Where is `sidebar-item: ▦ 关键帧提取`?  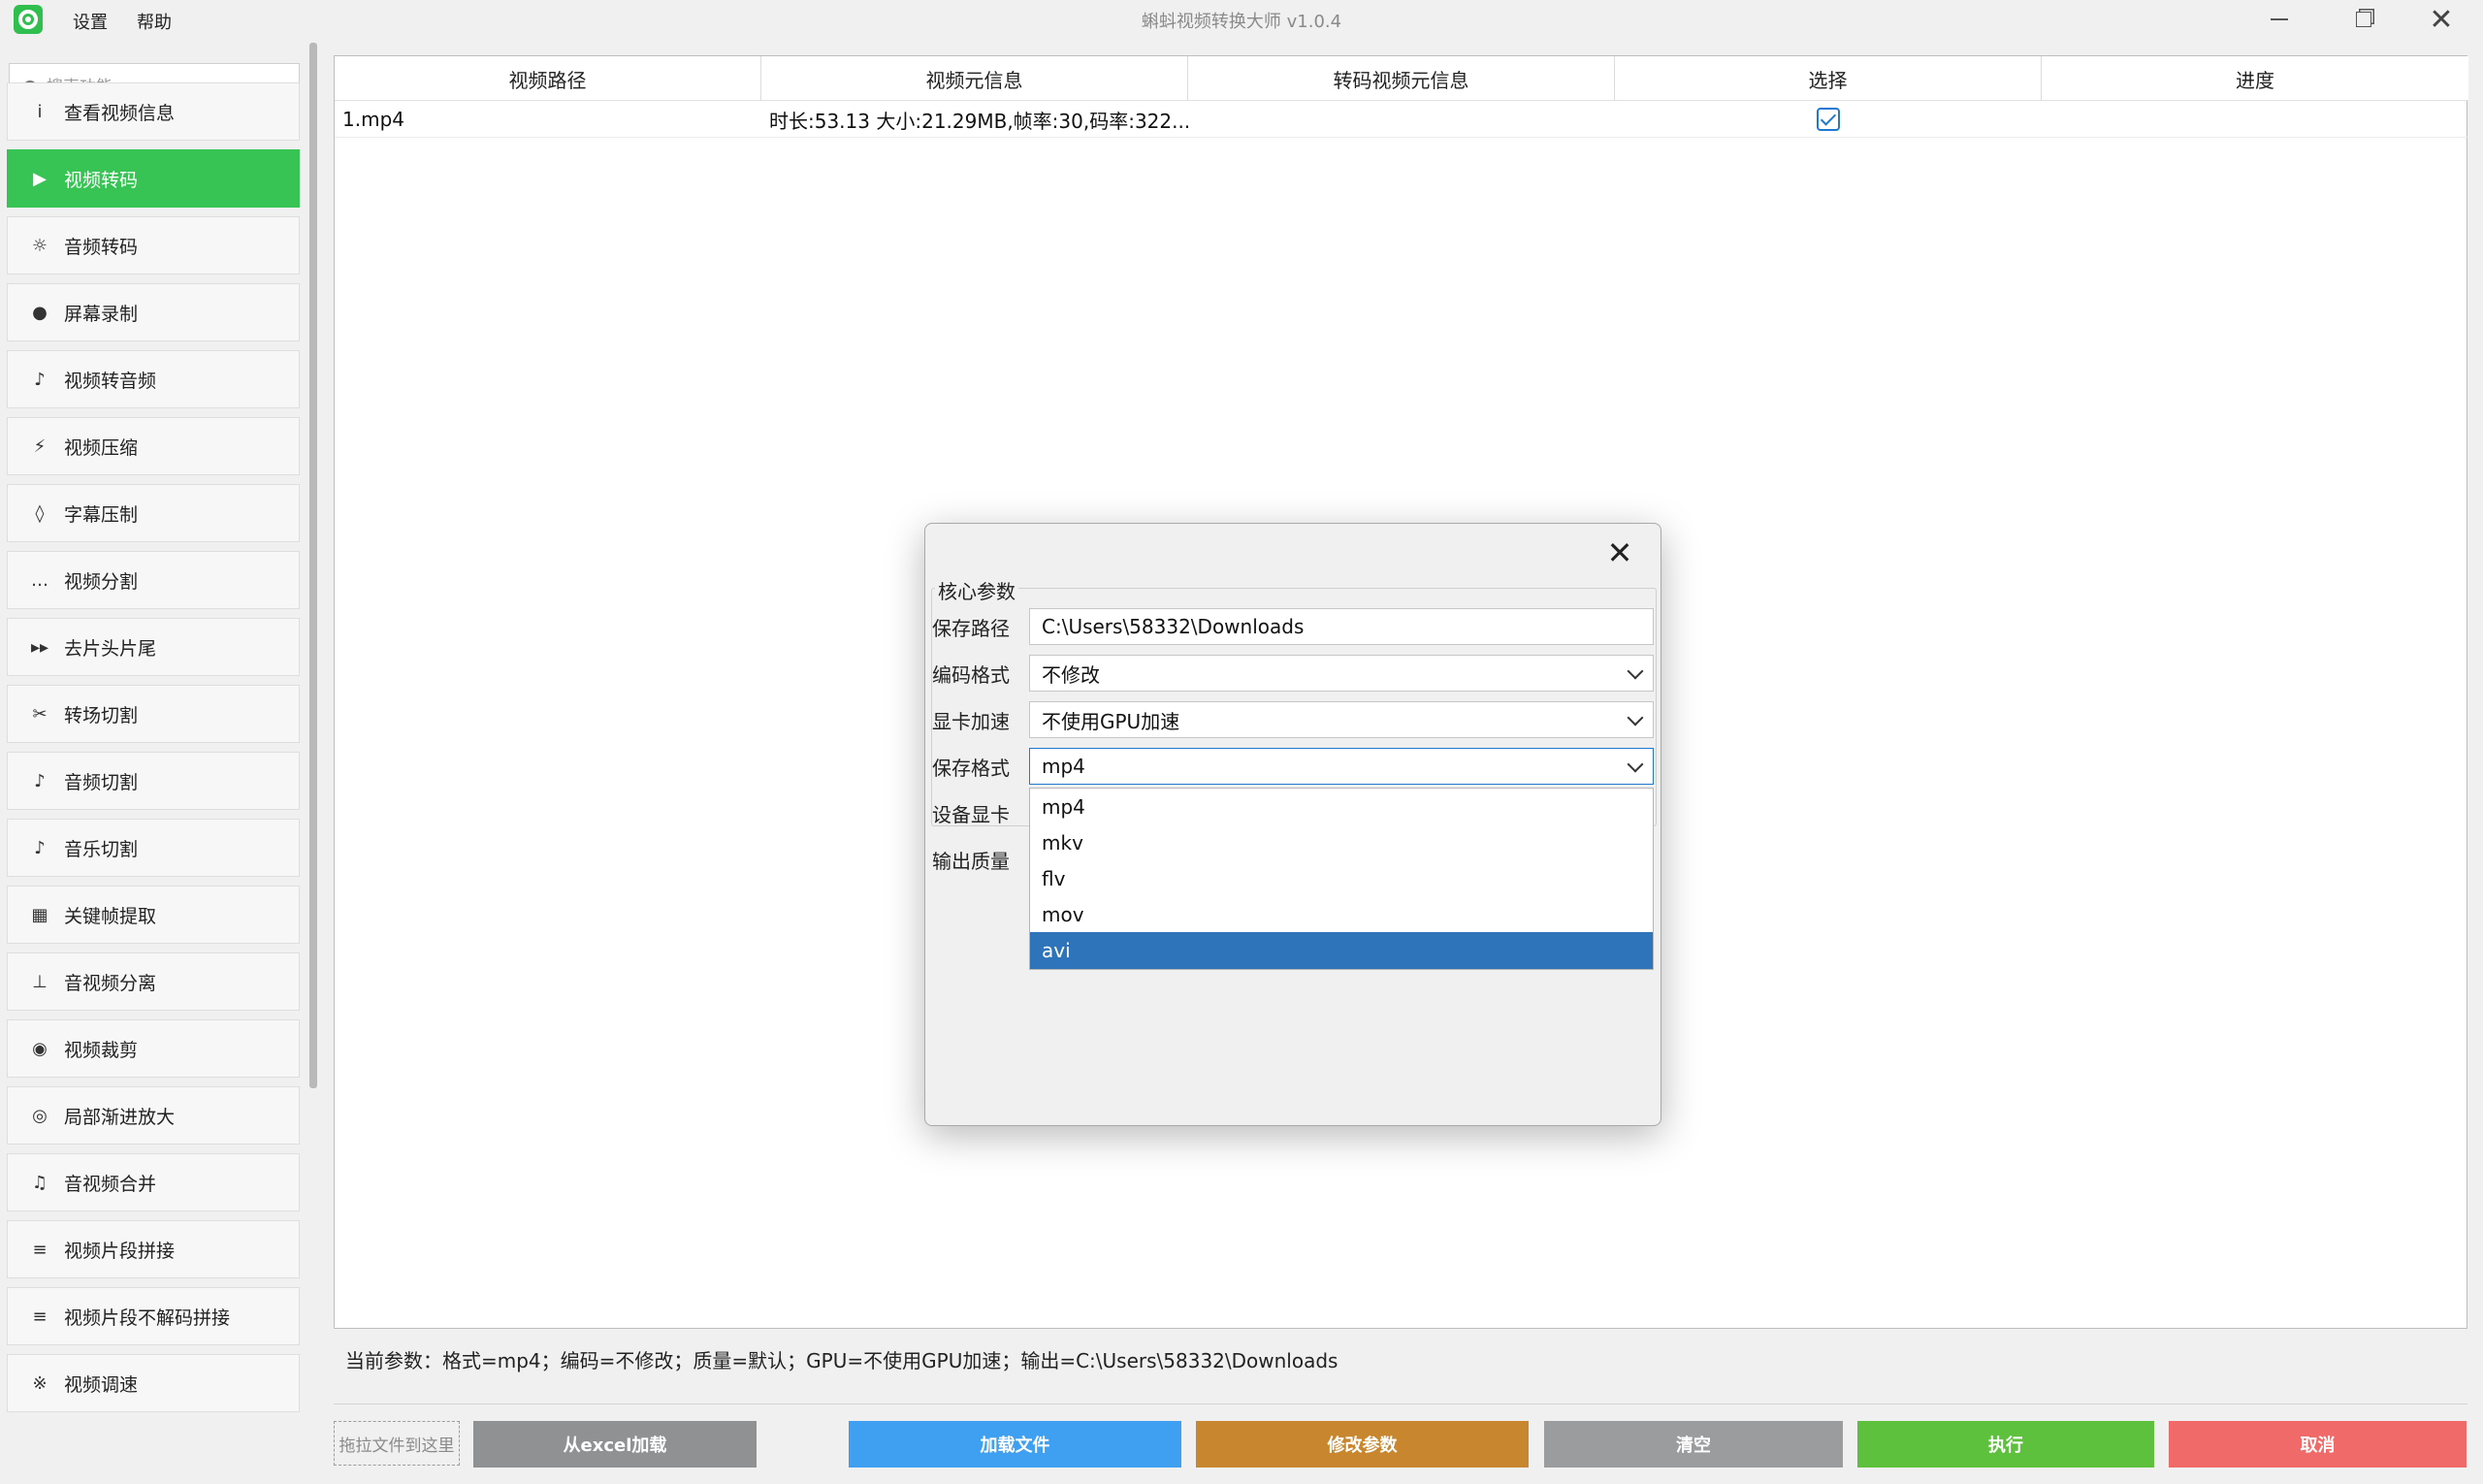 sidebar-item: ▦ 关键帧提取 is located at coordinates (154, 915).